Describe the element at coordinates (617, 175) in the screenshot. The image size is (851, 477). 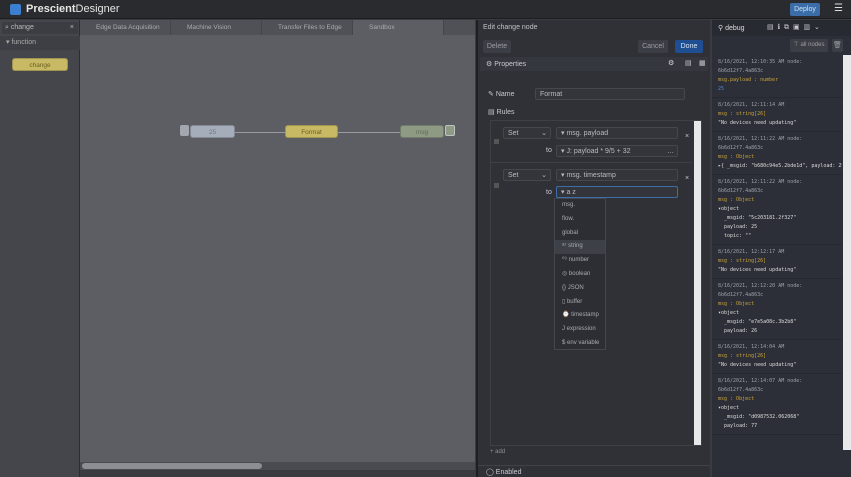
I see `property-input: ▾ msg. timestamp` at that location.